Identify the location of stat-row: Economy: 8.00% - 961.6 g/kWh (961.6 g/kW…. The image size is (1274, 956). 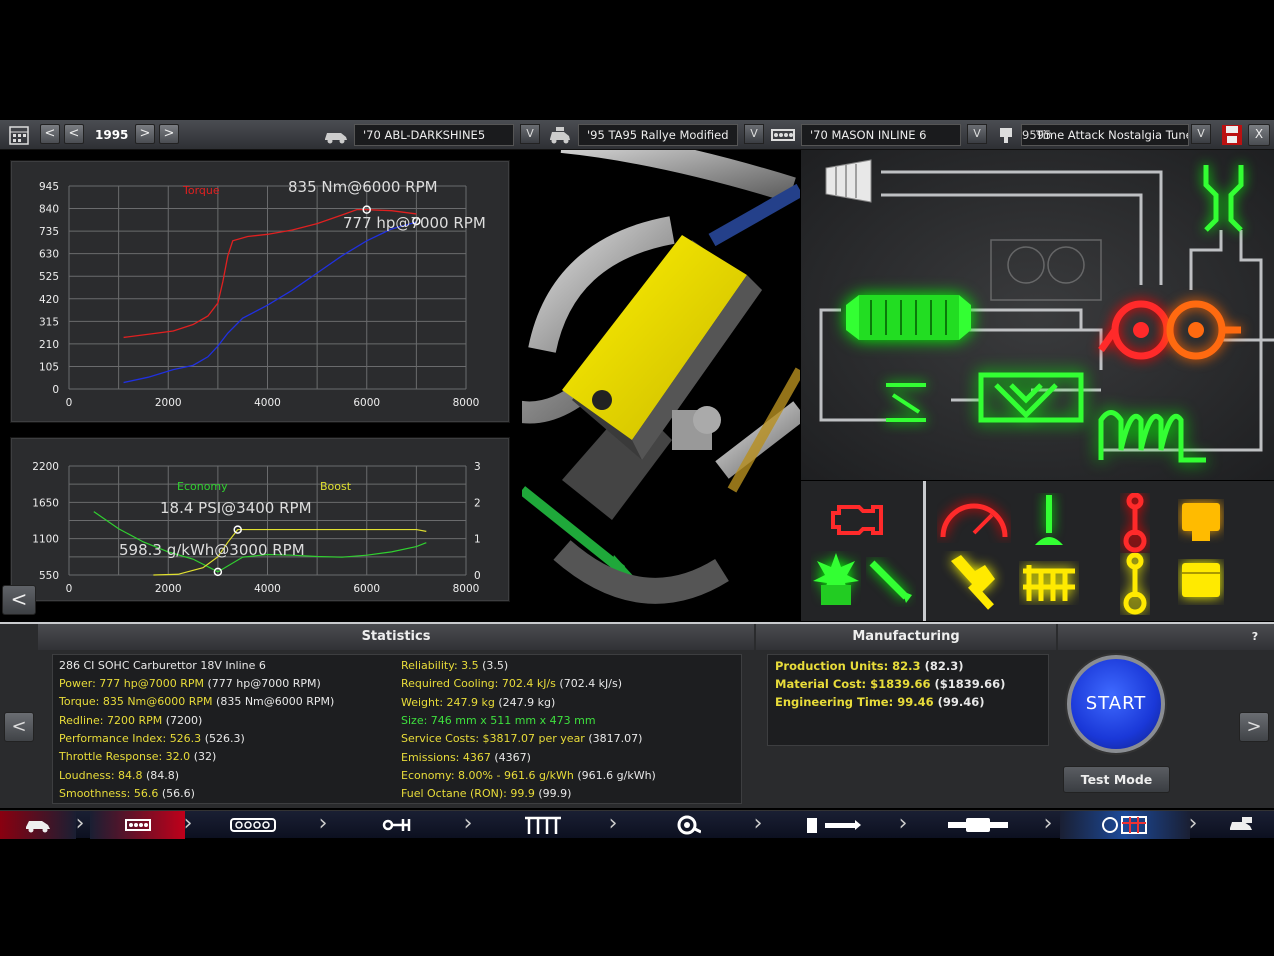
(528, 776).